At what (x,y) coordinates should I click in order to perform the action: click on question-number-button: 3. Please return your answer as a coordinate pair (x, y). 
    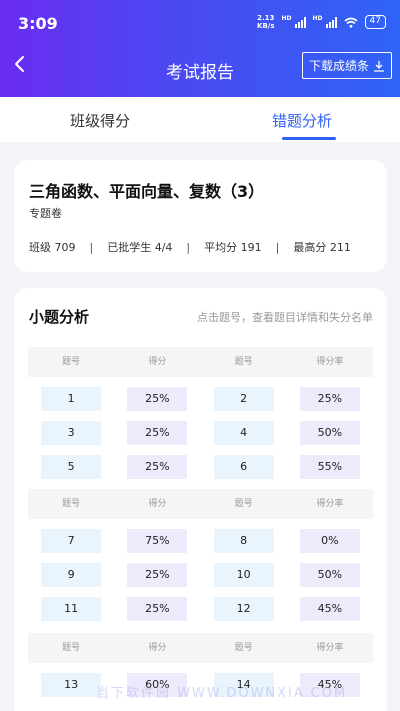
    Looking at the image, I should click on (71, 433).